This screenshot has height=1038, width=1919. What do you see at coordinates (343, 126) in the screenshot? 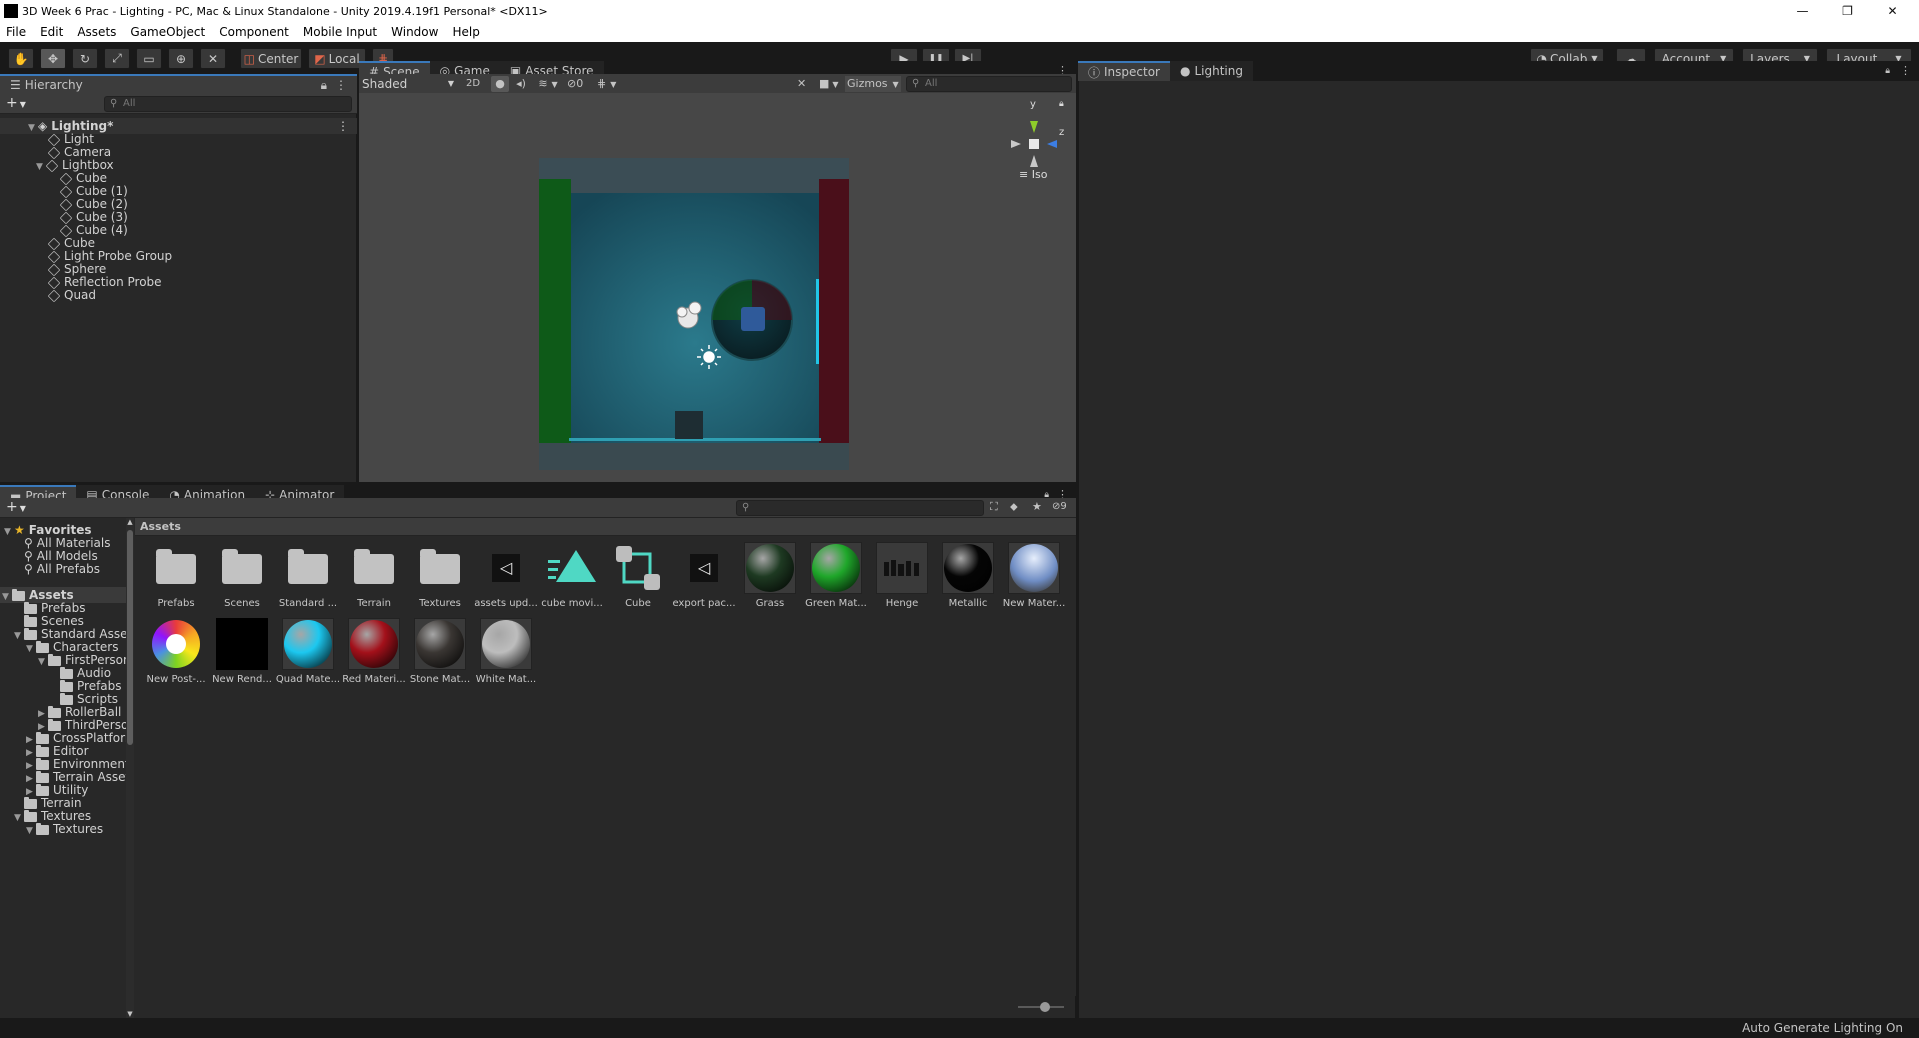
I see `scene-menu-icon: ⋮` at bounding box center [343, 126].